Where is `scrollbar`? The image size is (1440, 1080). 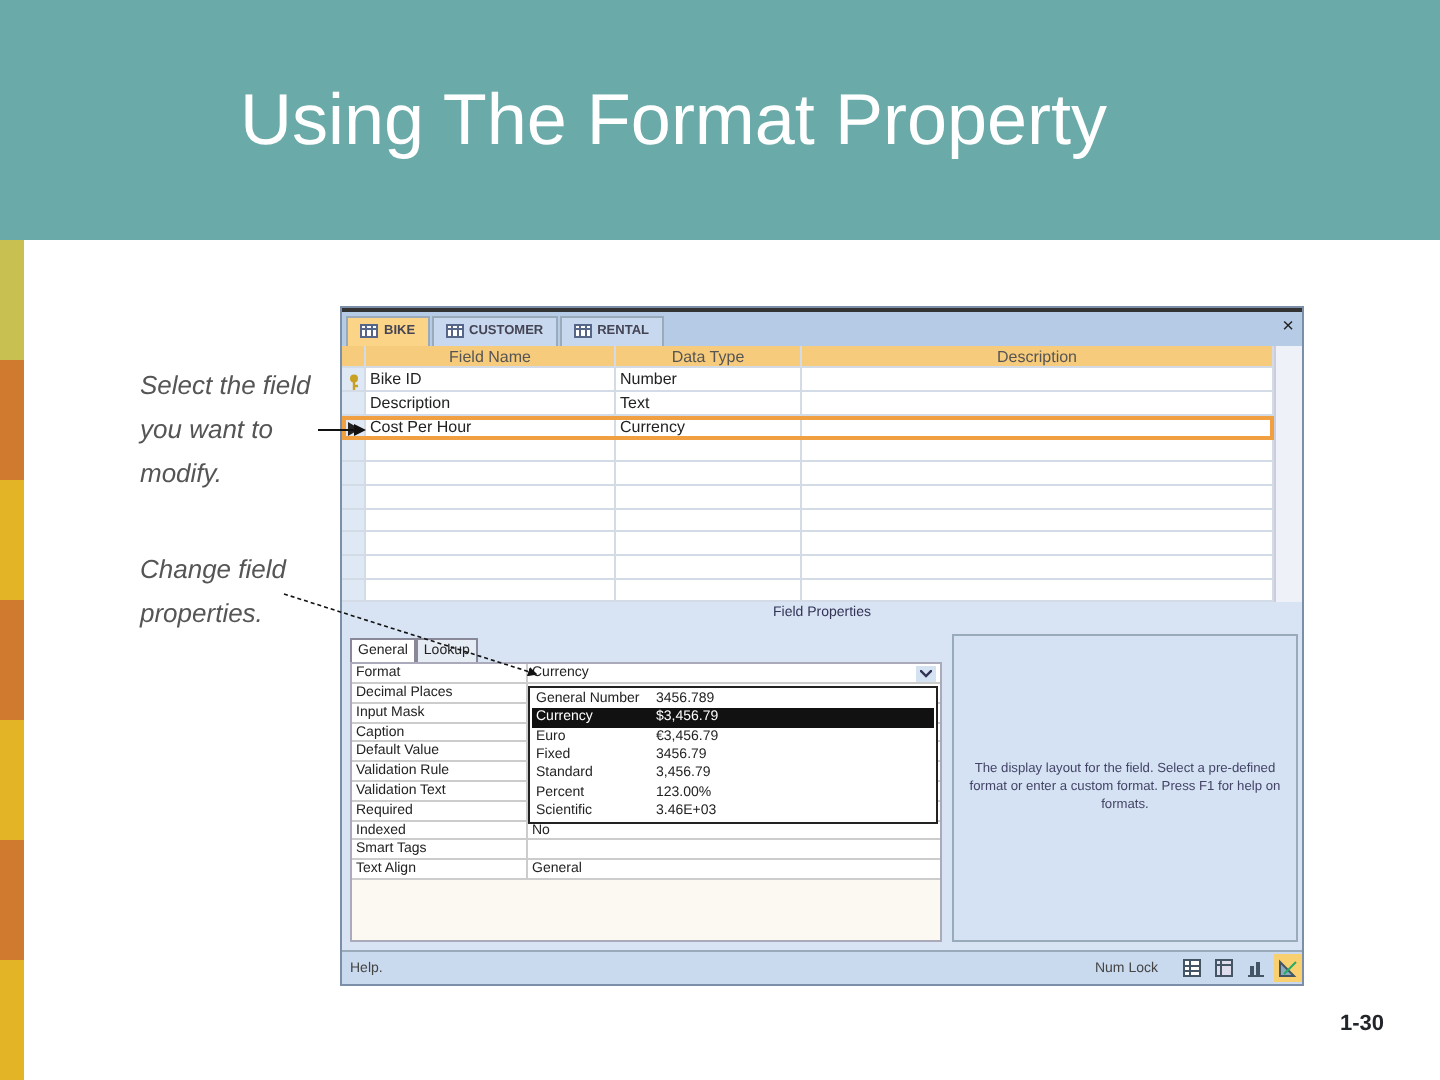
scrollbar is located at coordinates (1288, 474).